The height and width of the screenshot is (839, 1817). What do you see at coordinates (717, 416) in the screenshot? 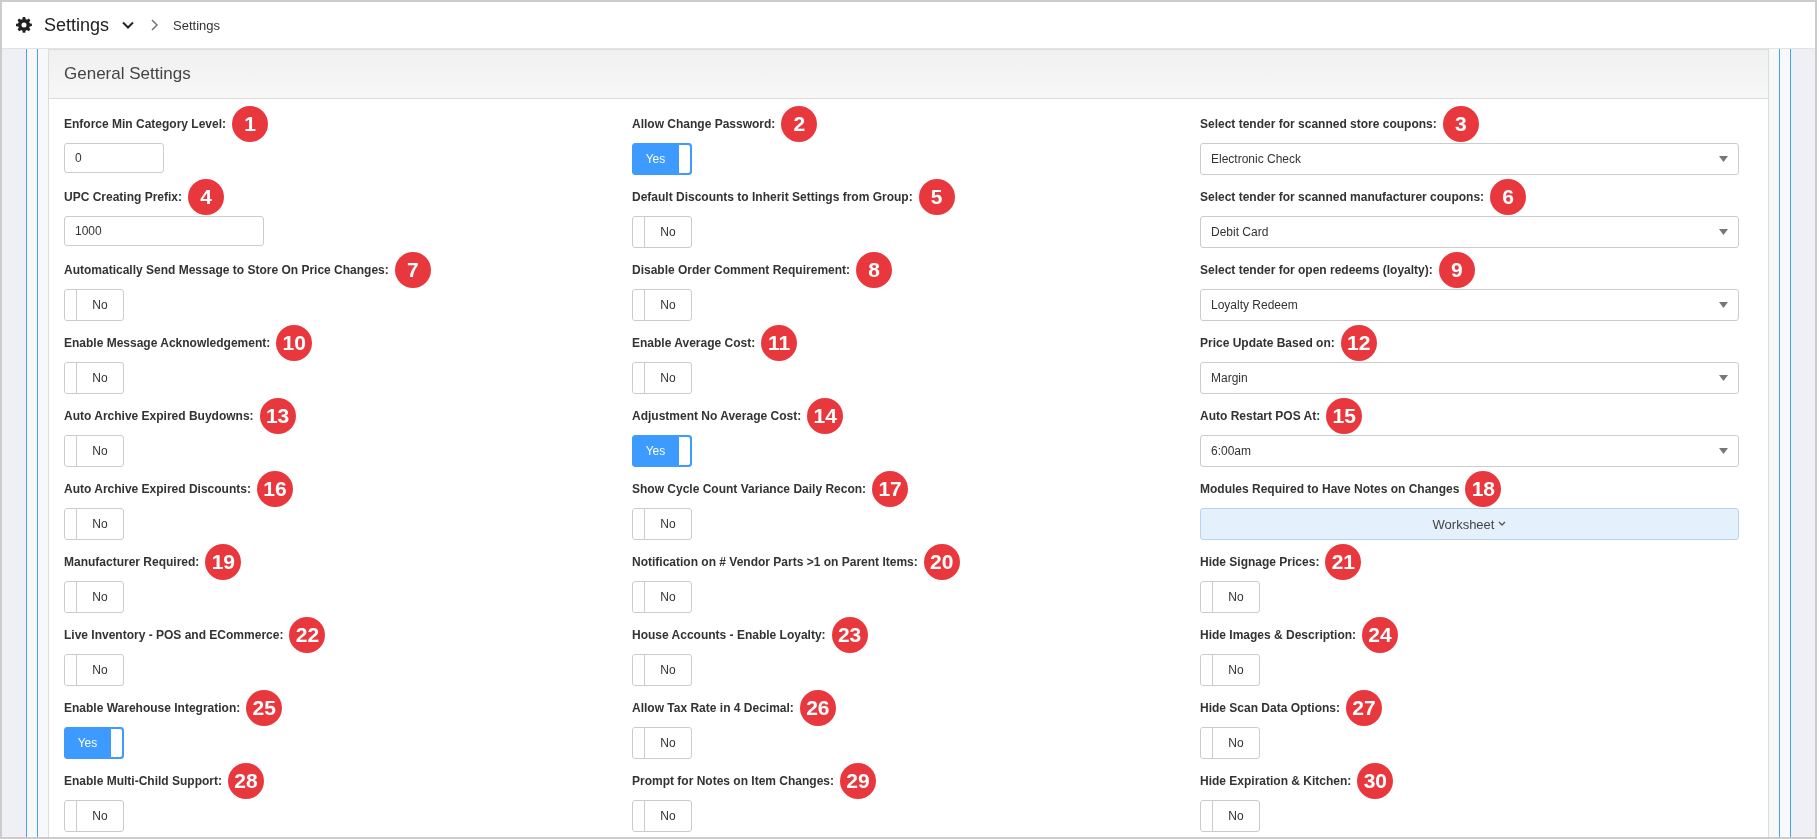
I see `setting-label: Adjustment No Average Cost:` at bounding box center [717, 416].